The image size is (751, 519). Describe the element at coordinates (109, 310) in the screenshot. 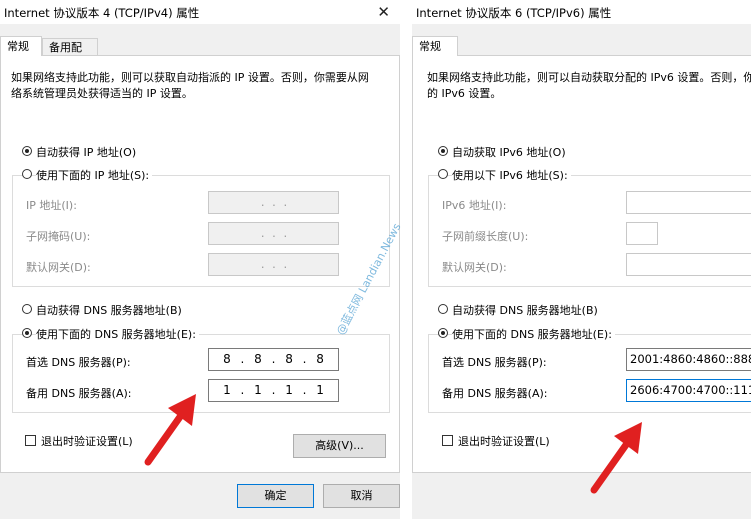

I see `auto-dns-label: 自动获得 DNS 服务器地址(B)` at that location.